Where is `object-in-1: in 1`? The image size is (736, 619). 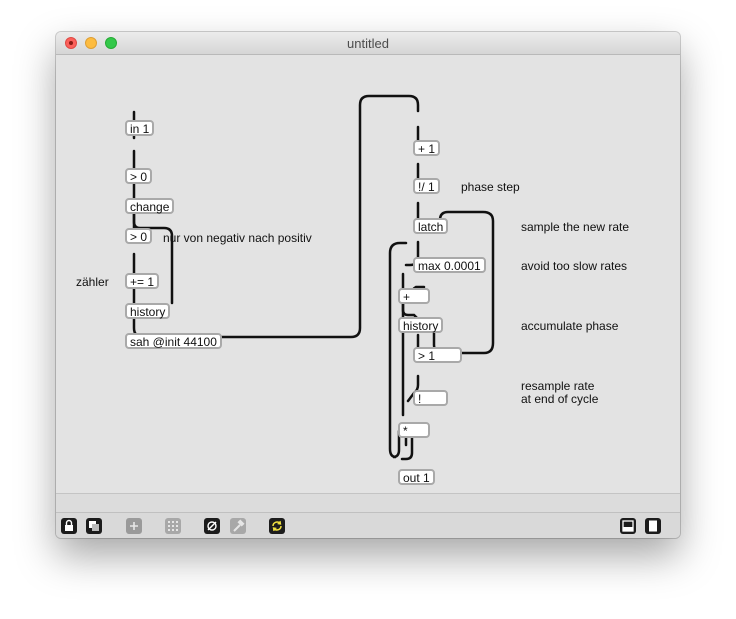 object-in-1: in 1 is located at coordinates (140, 128).